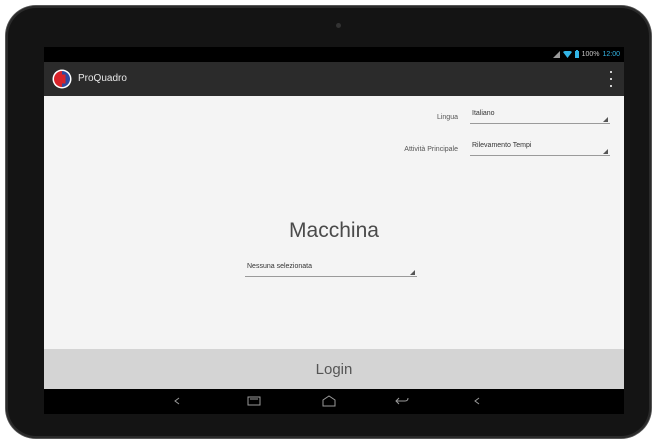 The image size is (657, 444). I want to click on main-function-select: Rilevamento Tempi, so click(540, 148).